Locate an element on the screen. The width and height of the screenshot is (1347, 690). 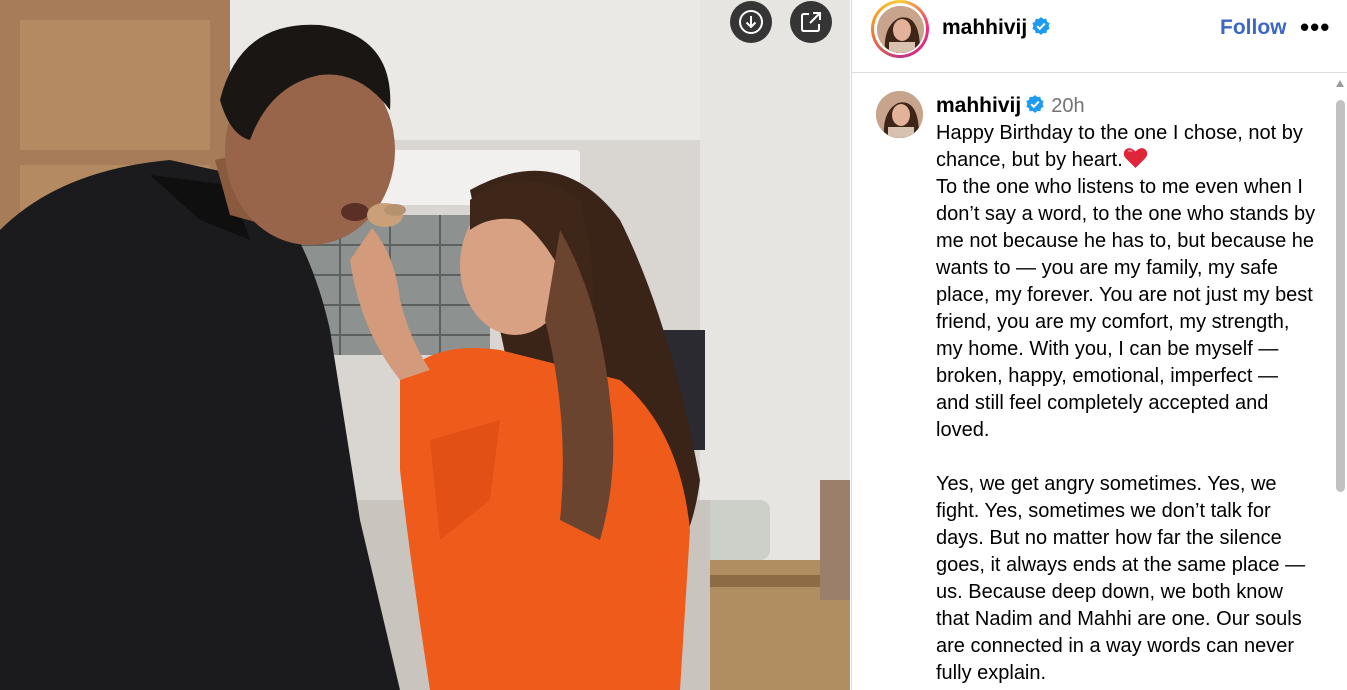
avatar is located at coordinates (900, 29).